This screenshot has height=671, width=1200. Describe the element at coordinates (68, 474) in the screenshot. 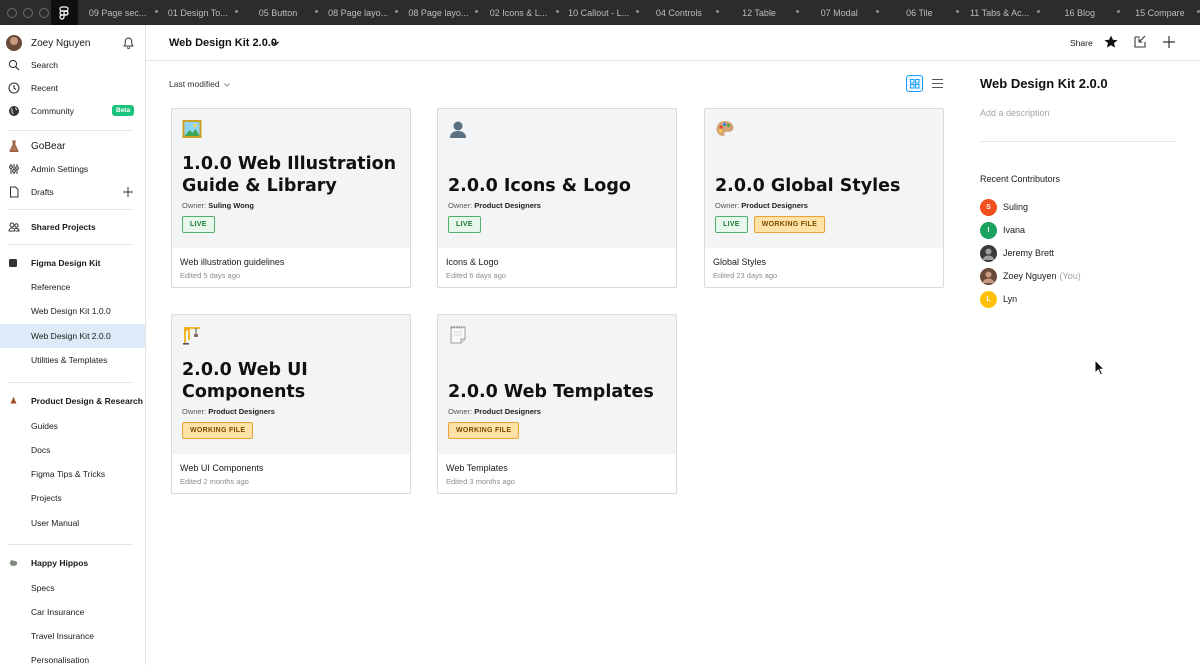

I see `sidebar-item-label: Figma Tips & Tricks` at that location.